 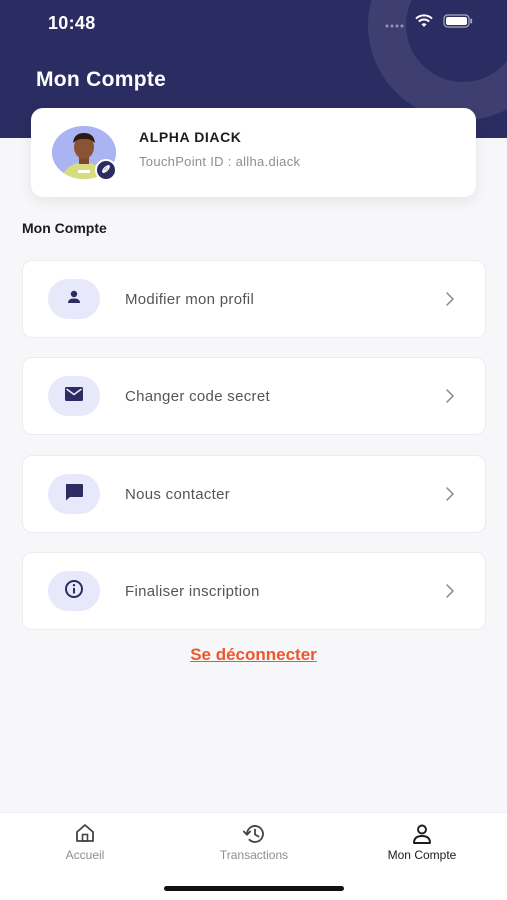 I want to click on menu-label: Modifier mon profil, so click(x=190, y=299).